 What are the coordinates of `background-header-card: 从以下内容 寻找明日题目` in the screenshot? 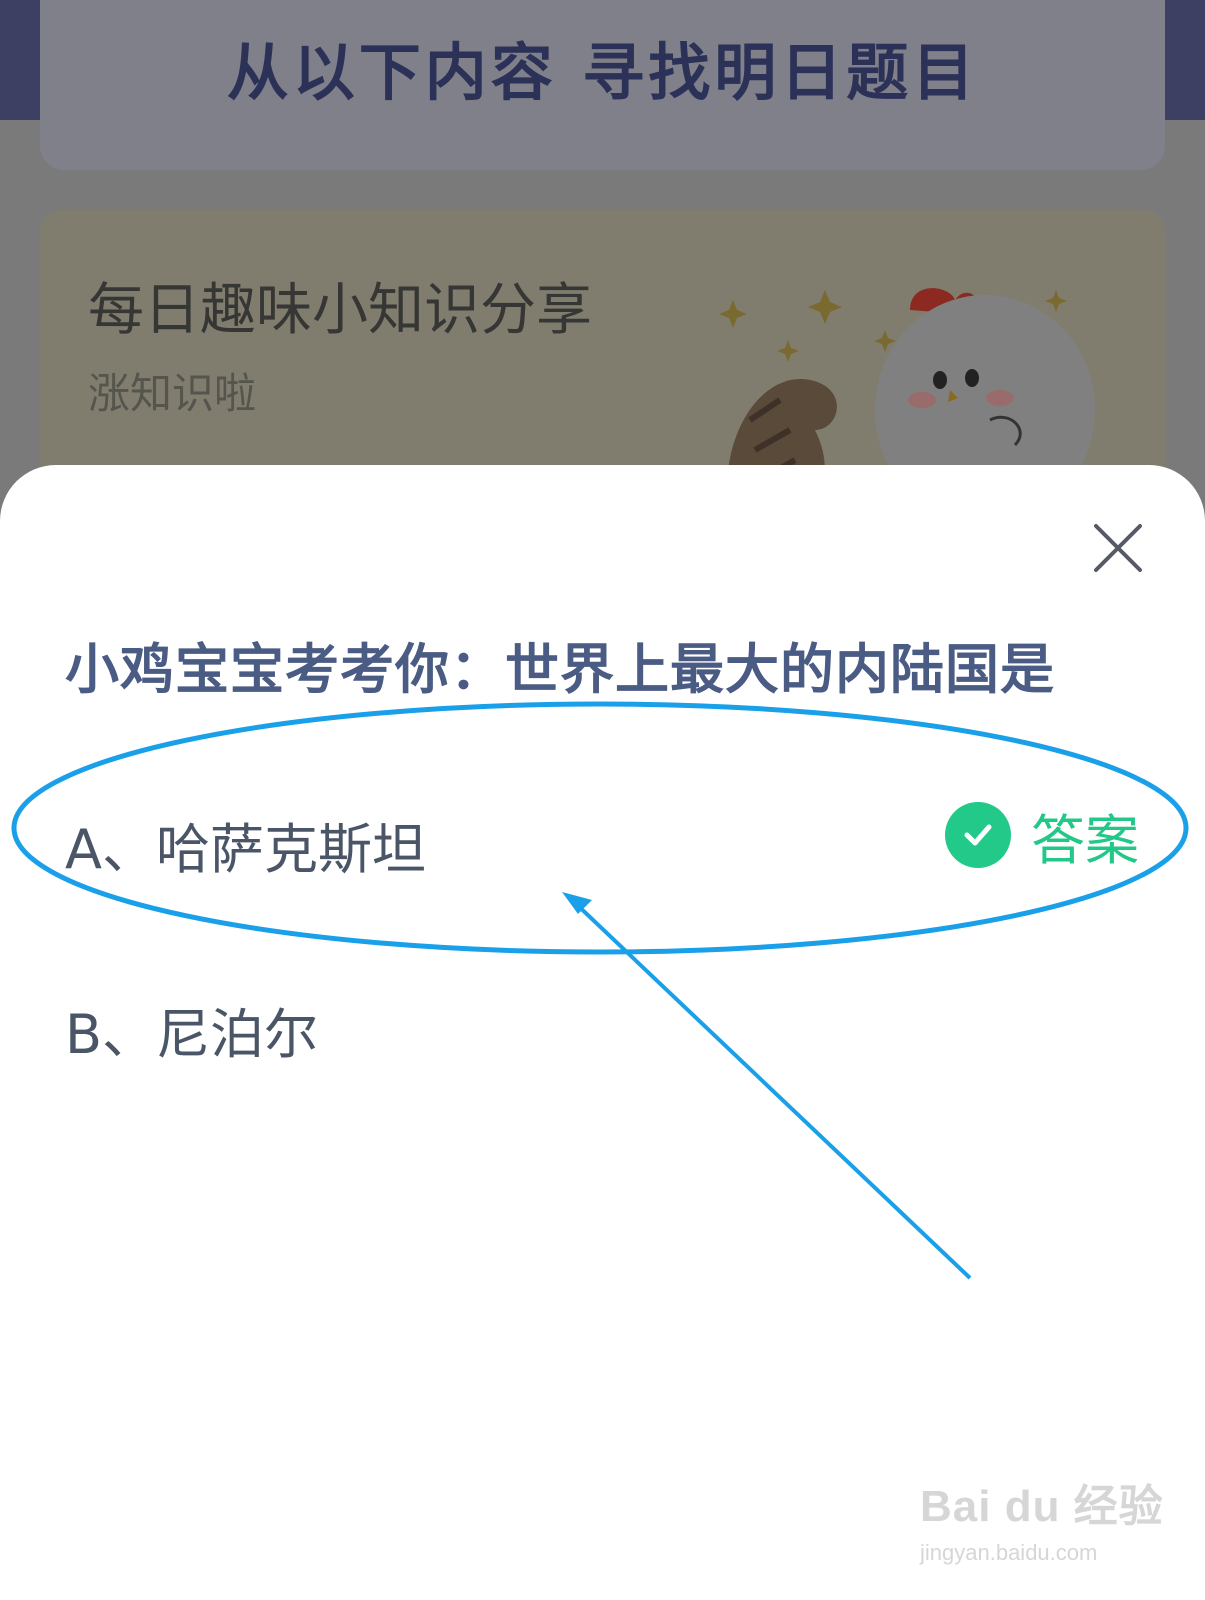 It's located at (602, 85).